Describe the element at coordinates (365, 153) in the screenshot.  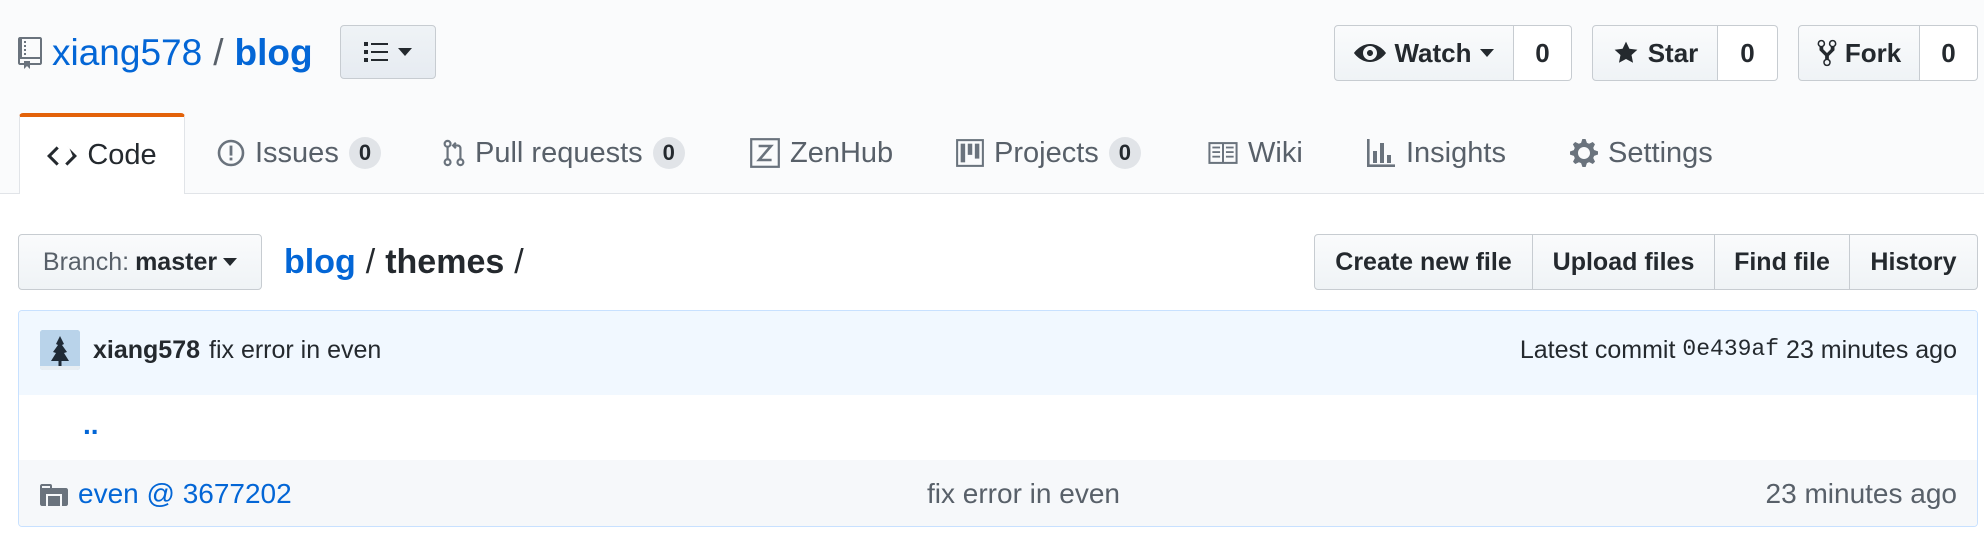
I see `issues-count-badge: 0` at that location.